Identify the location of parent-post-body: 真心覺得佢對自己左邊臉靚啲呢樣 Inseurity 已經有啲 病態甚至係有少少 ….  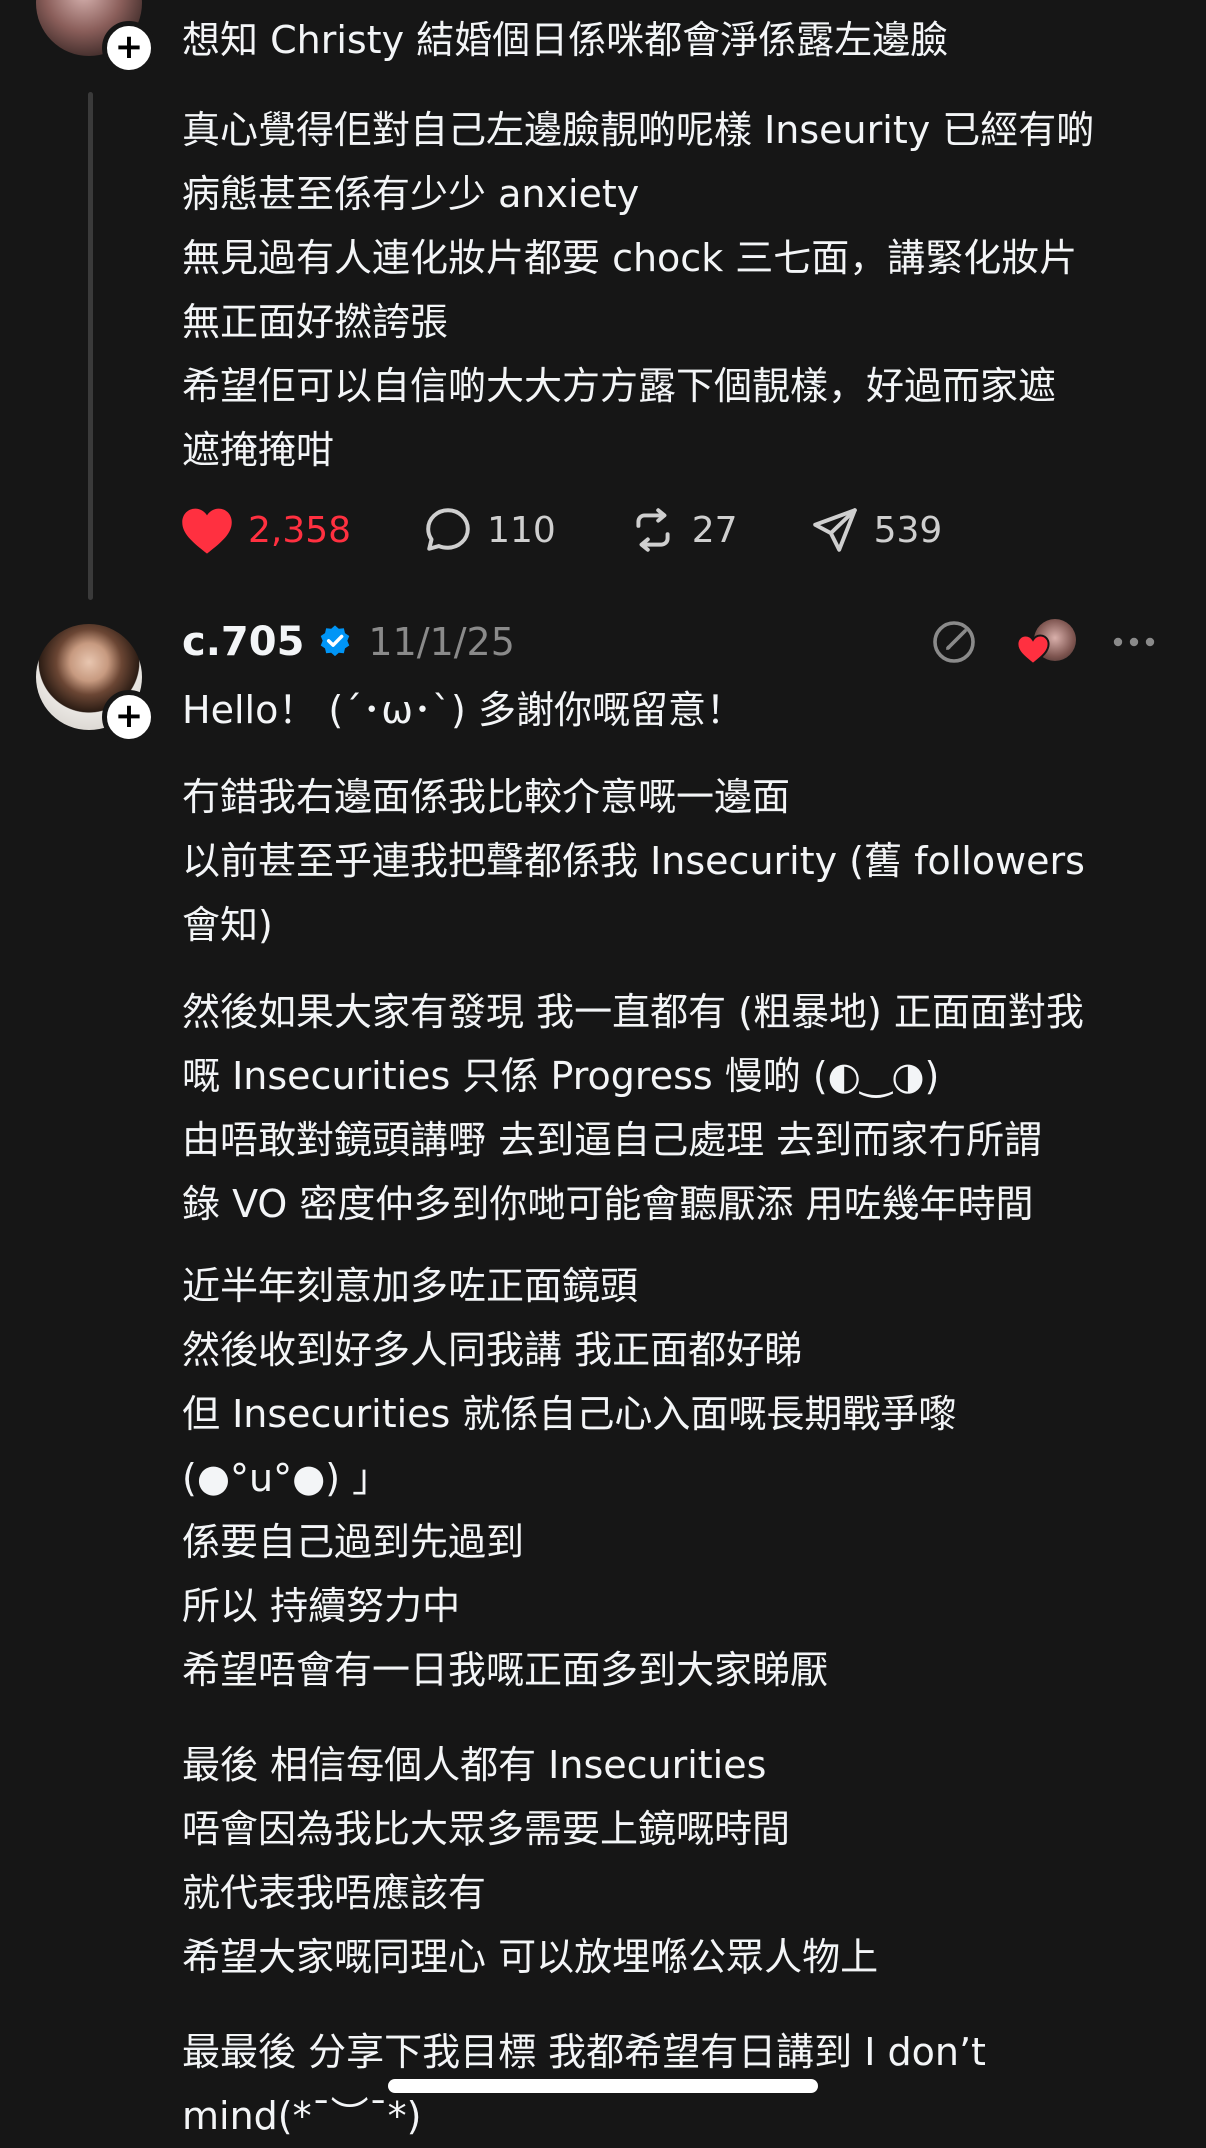
(677, 290).